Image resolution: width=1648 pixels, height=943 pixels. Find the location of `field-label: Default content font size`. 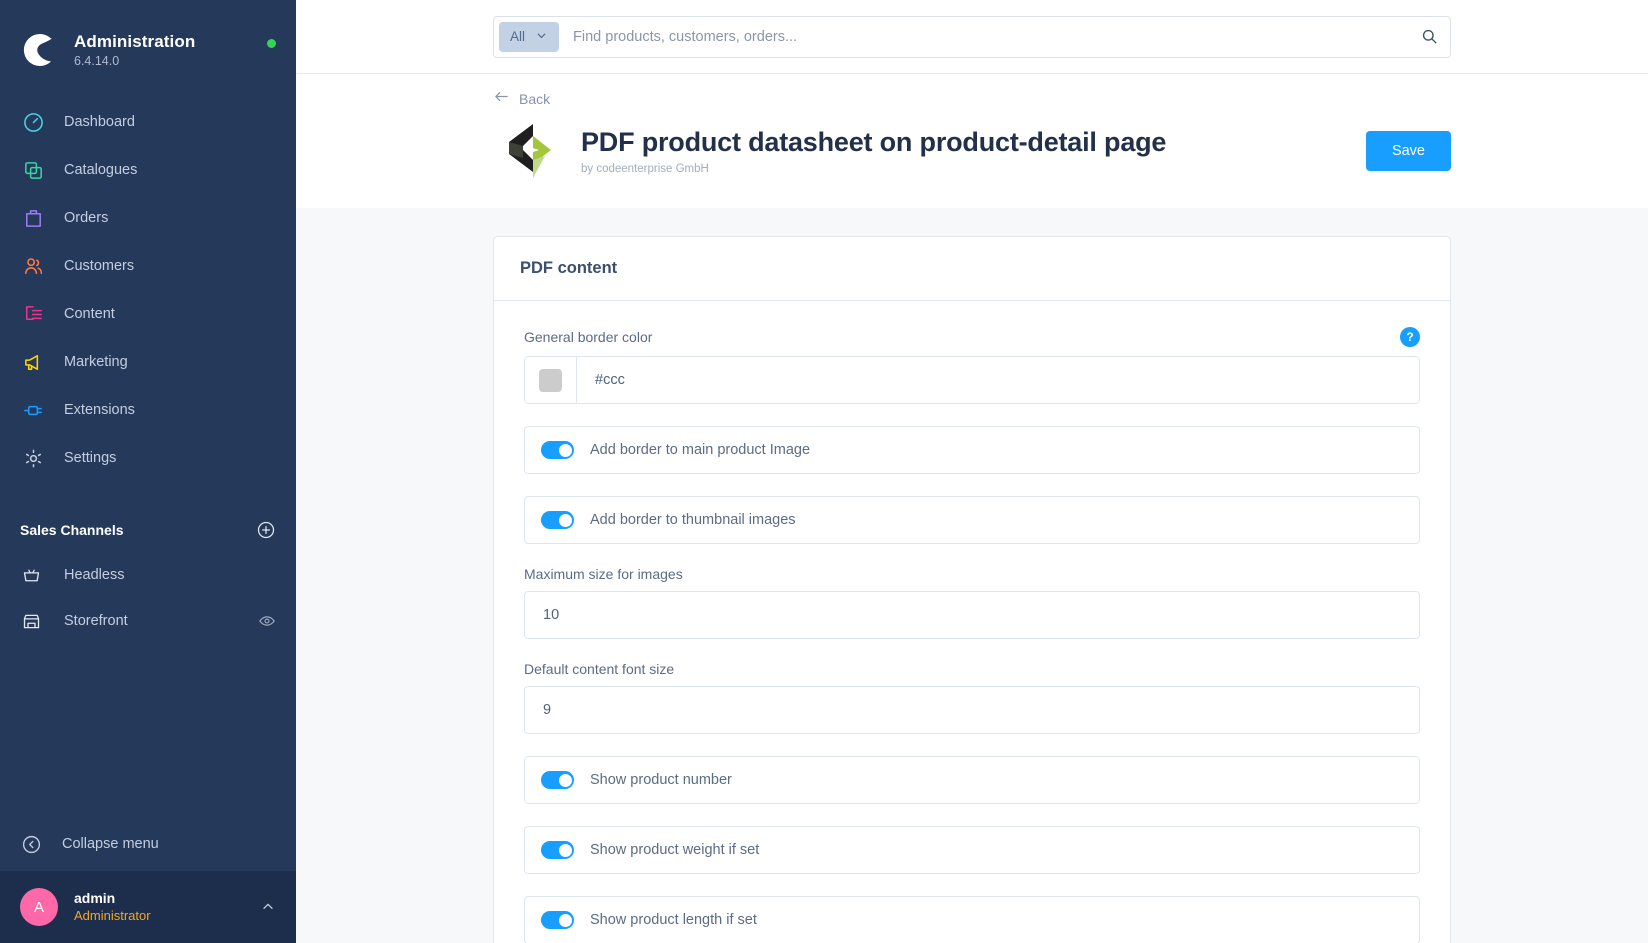

field-label: Default content font size is located at coordinates (599, 669).